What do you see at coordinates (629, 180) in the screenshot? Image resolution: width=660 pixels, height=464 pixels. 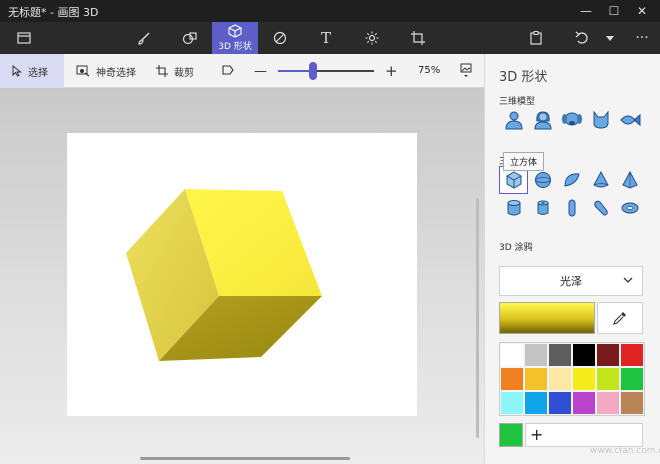 I see `pyramid-icon` at bounding box center [629, 180].